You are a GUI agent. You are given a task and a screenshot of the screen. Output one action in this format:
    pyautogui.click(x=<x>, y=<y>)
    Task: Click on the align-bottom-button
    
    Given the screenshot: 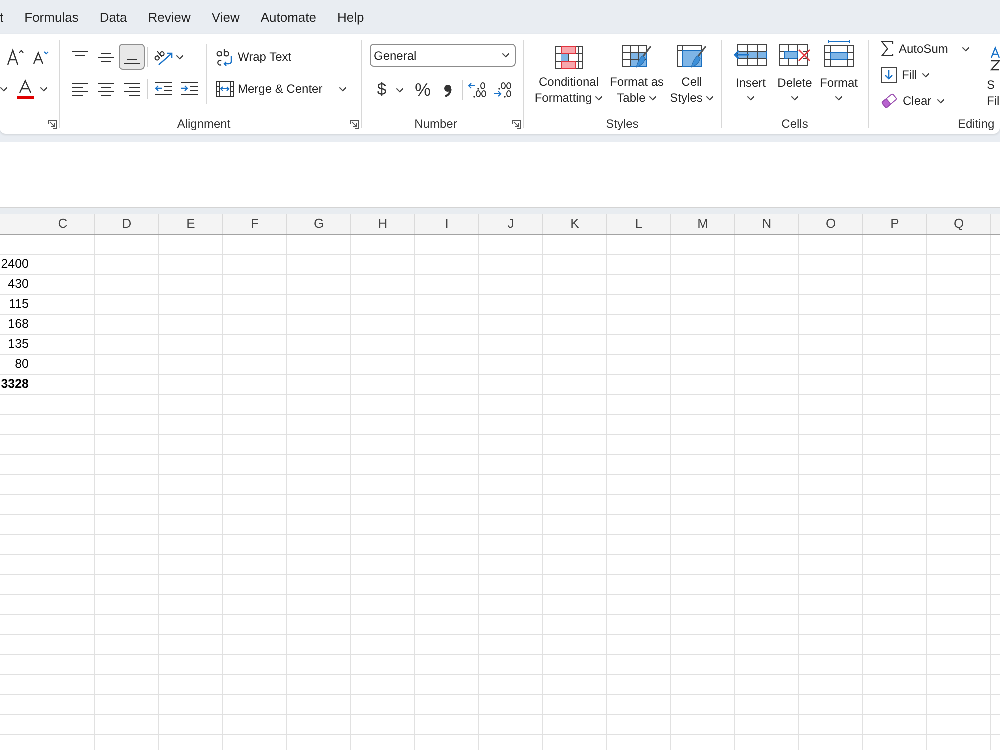 What is the action you would take?
    pyautogui.click(x=132, y=57)
    